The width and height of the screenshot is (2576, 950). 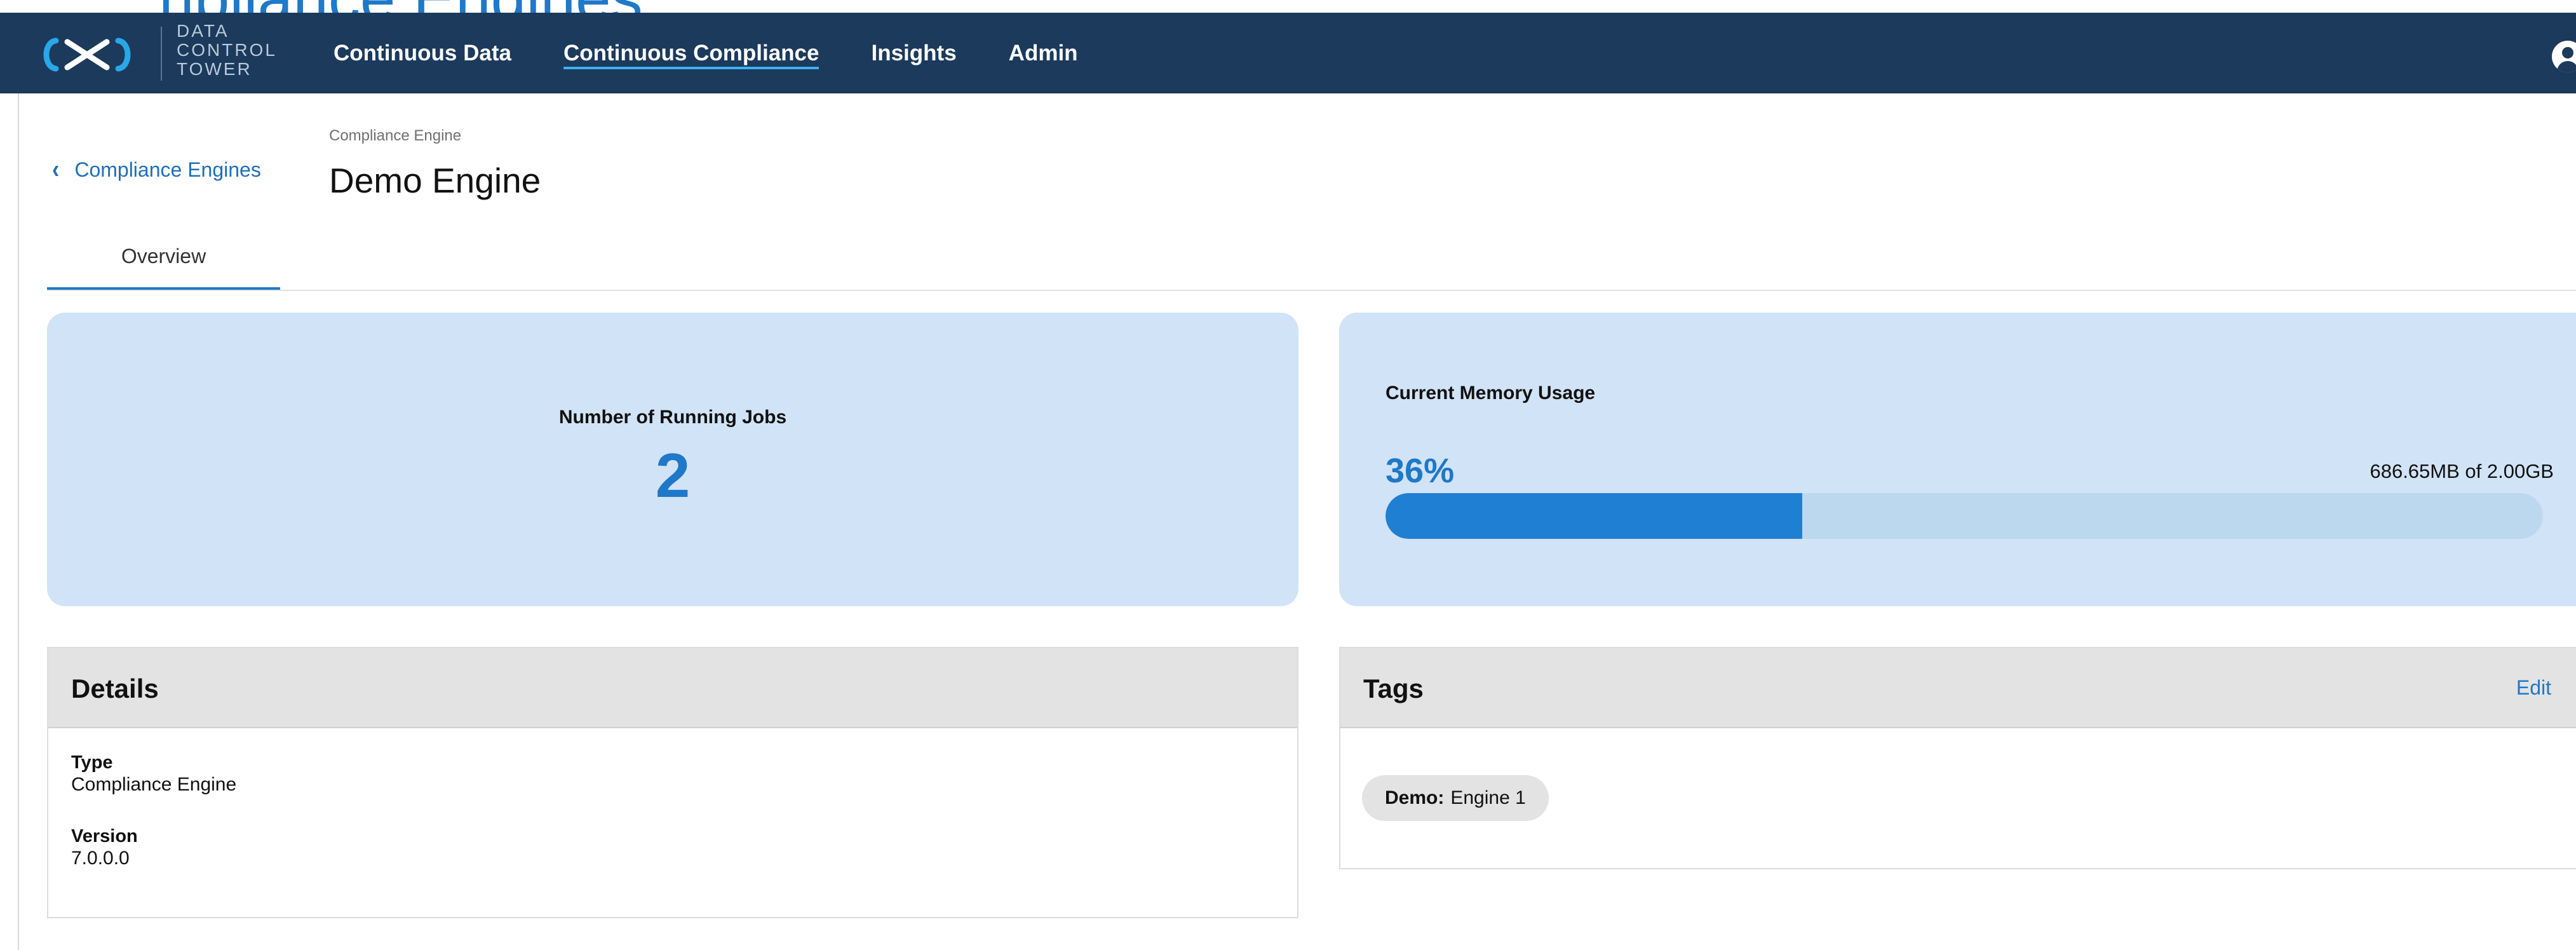 I want to click on infinity-logo-icon, so click(x=87, y=55).